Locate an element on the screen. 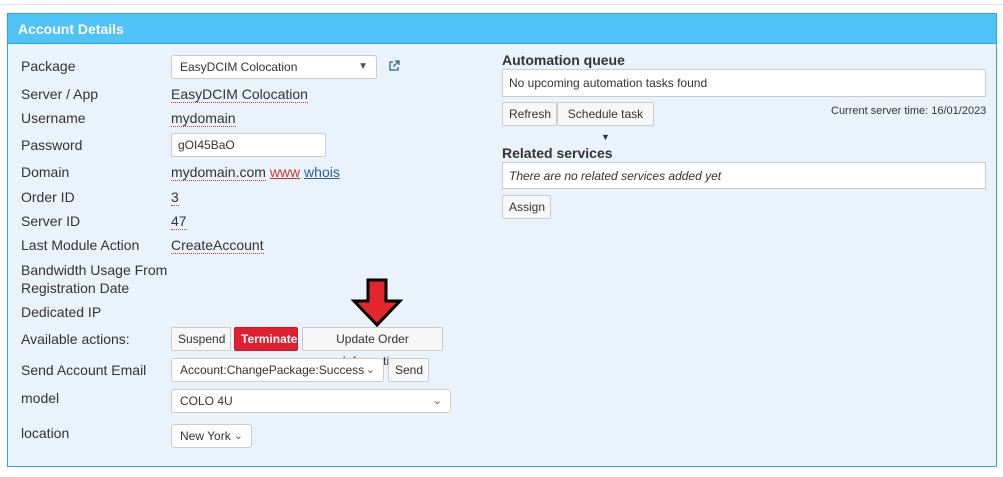 This screenshot has width=1003, height=477. available-actions-label: Available actions: is located at coordinates (75, 339).